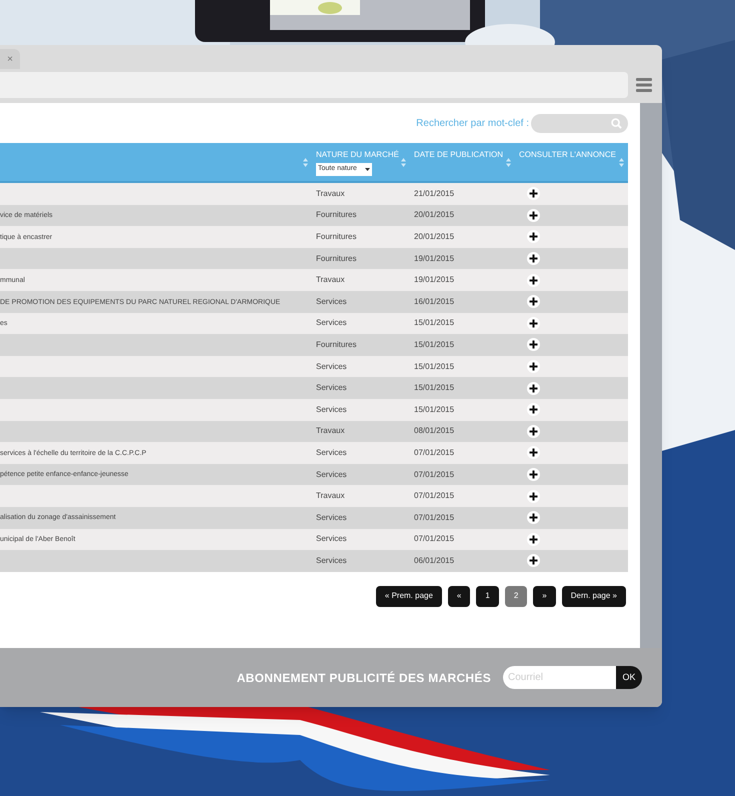 This screenshot has width=735, height=796. What do you see at coordinates (644, 85) in the screenshot?
I see `menu-icon` at bounding box center [644, 85].